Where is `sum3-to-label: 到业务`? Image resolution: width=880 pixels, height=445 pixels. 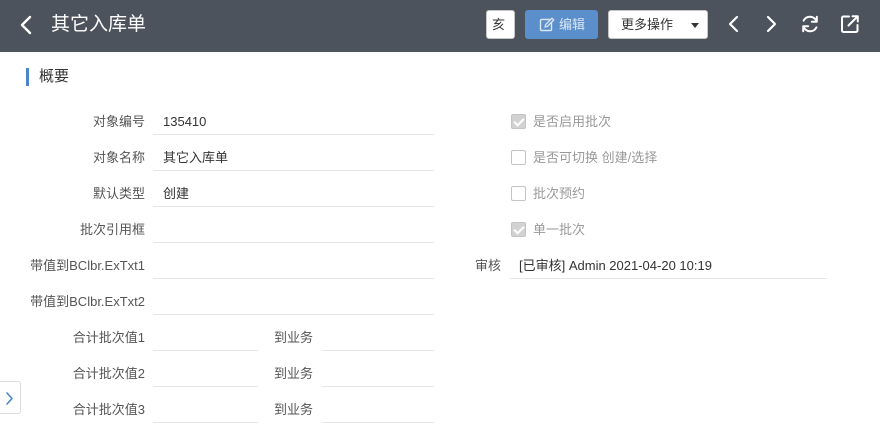
sum3-to-label: 到业务 is located at coordinates (293, 409).